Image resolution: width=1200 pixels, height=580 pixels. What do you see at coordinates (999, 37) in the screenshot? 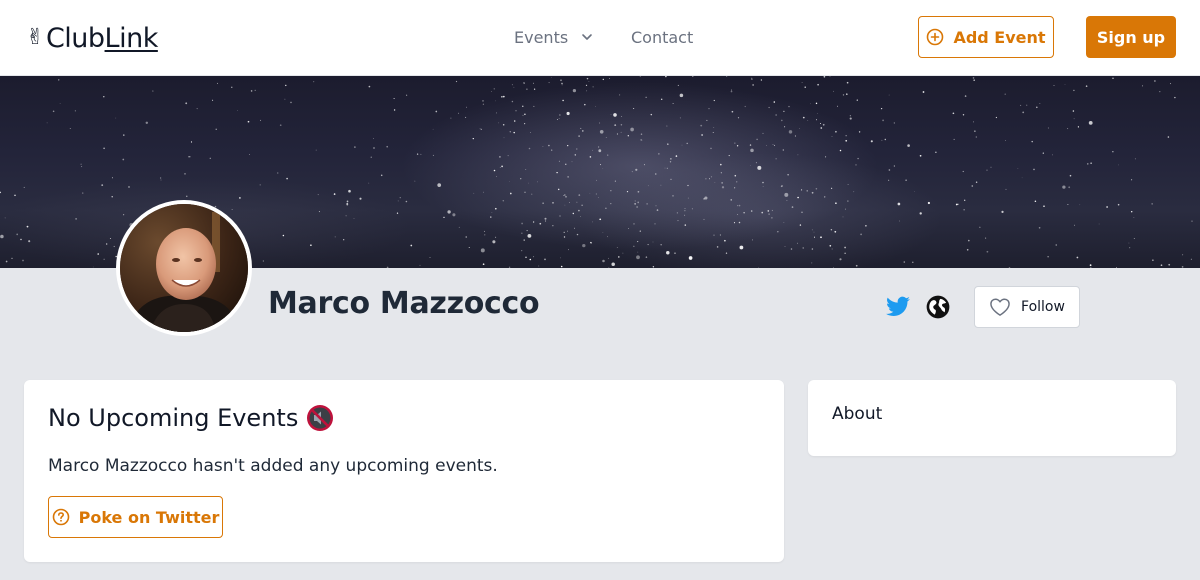
I see `add-event-label: Add Event` at bounding box center [999, 37].